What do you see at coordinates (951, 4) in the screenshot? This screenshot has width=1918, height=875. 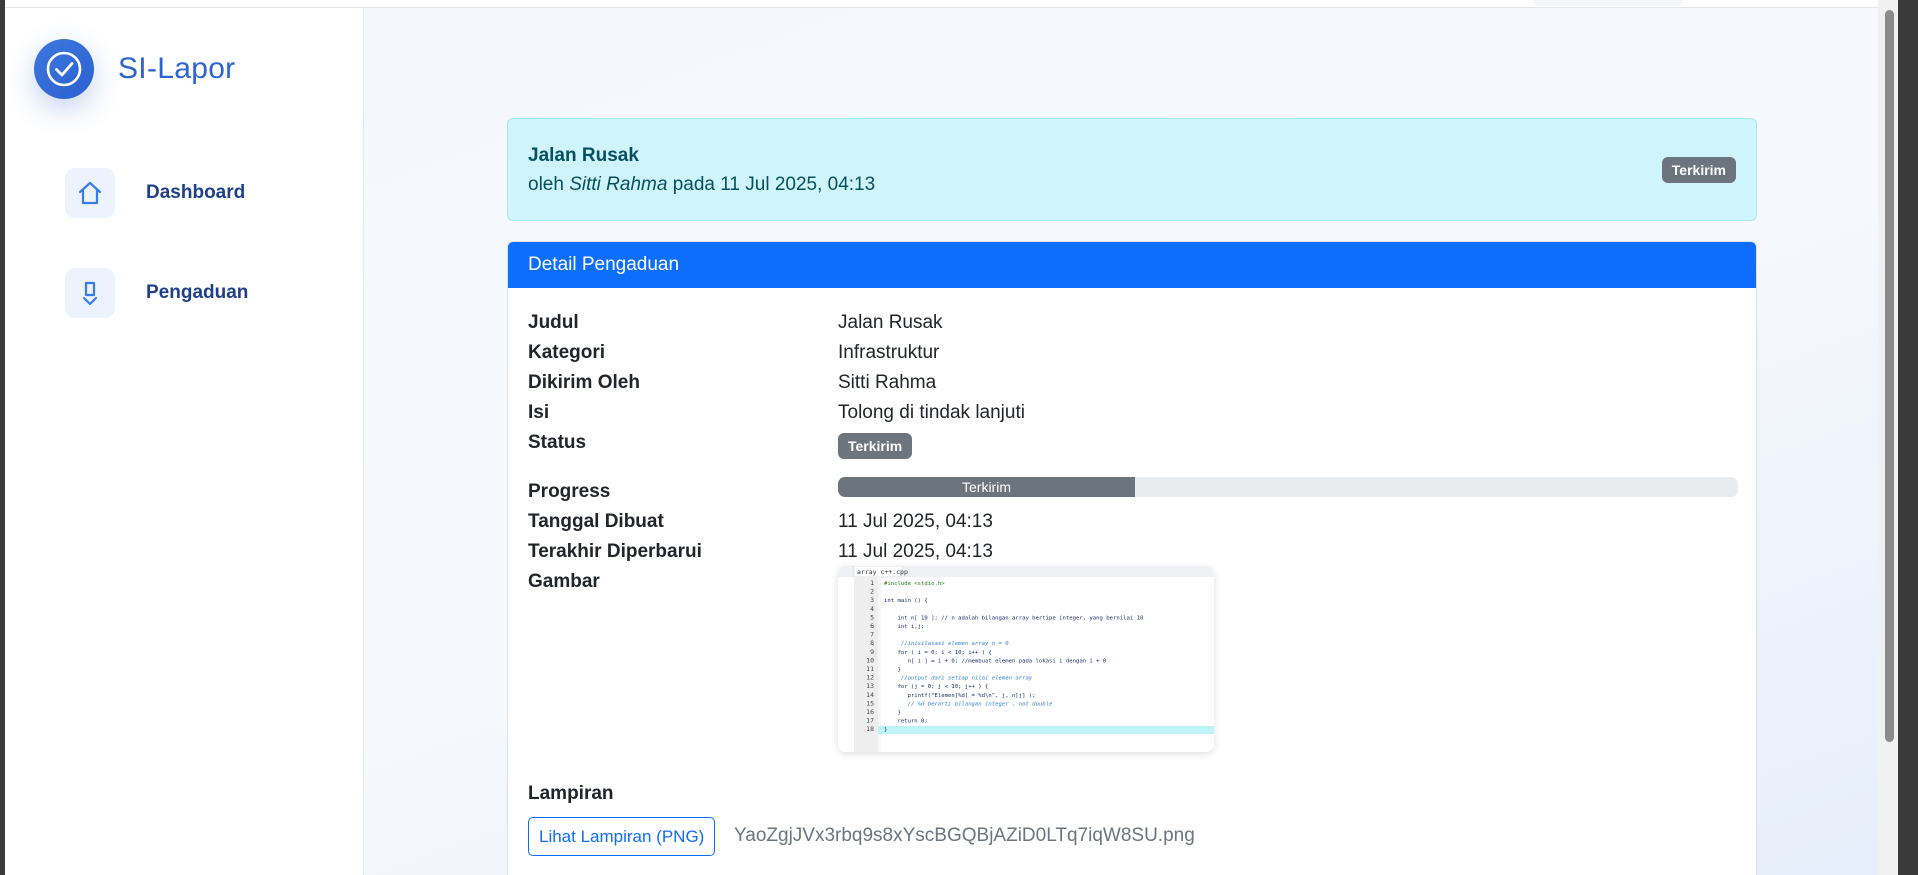 I see `top-bar` at bounding box center [951, 4].